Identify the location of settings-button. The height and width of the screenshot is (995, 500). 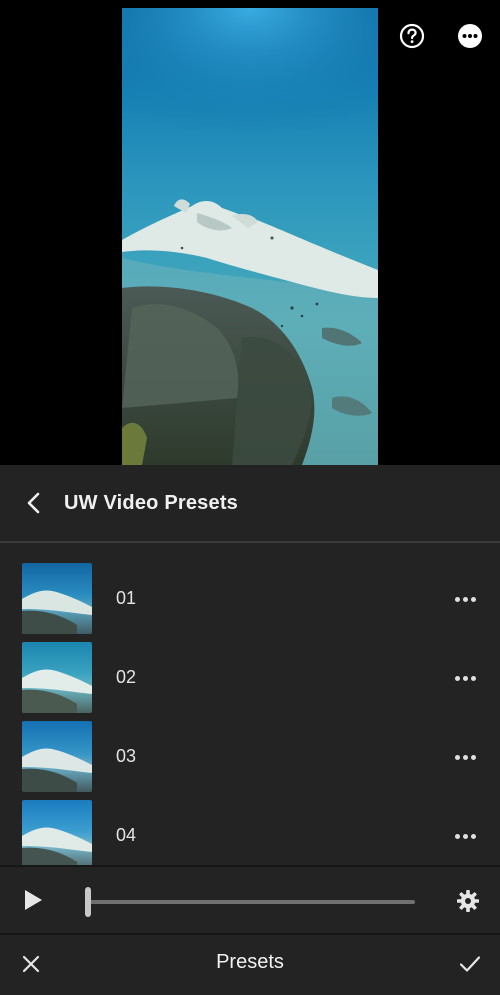
(468, 901).